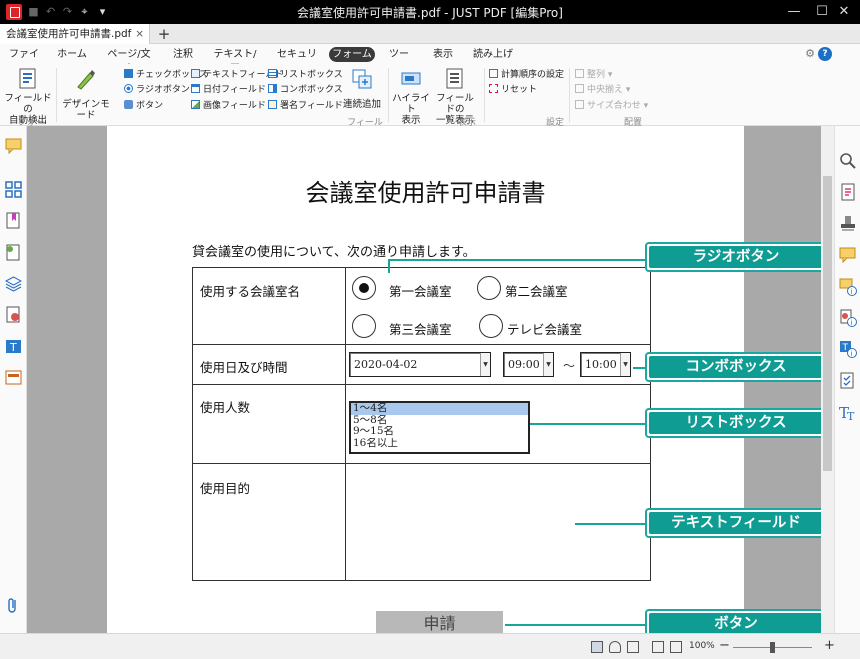 Image resolution: width=860 pixels, height=659 pixels. I want to click on callout-list-box: リストボックス, so click(736, 423).